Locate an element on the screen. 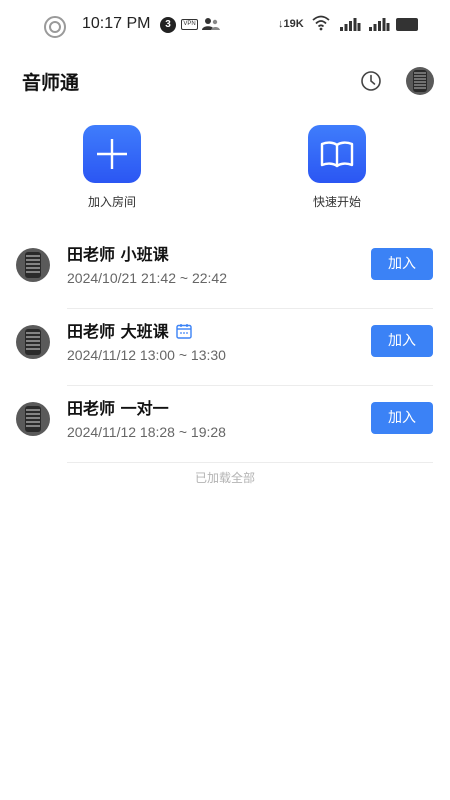  status-time: 10:17 PM is located at coordinates (116, 23).